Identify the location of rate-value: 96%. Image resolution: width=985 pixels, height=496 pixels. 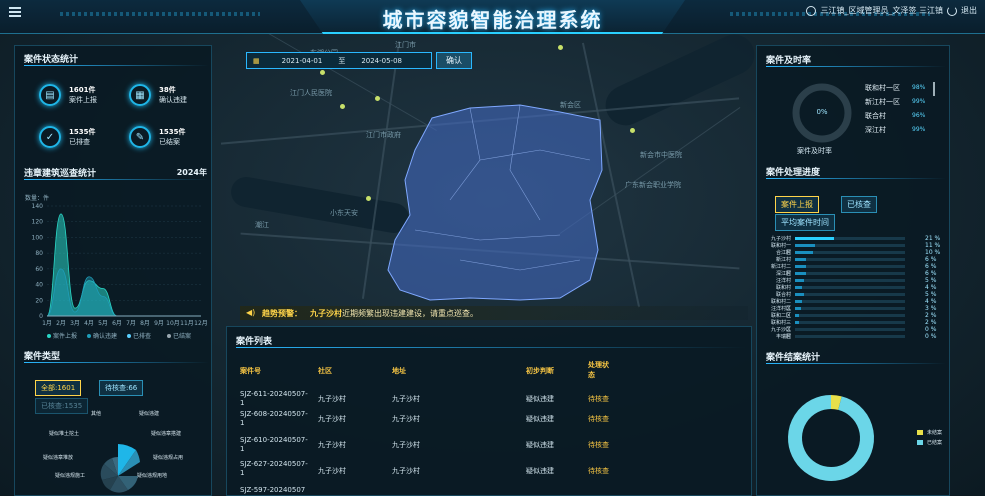
(919, 115).